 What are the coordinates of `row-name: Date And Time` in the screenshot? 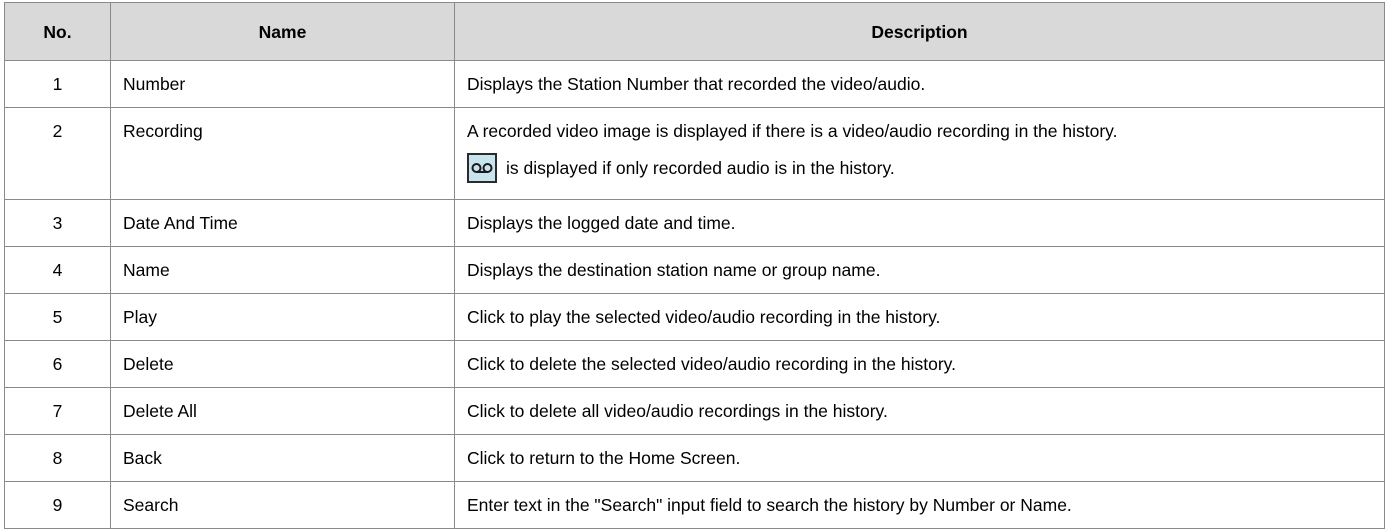 It's located at (282, 223).